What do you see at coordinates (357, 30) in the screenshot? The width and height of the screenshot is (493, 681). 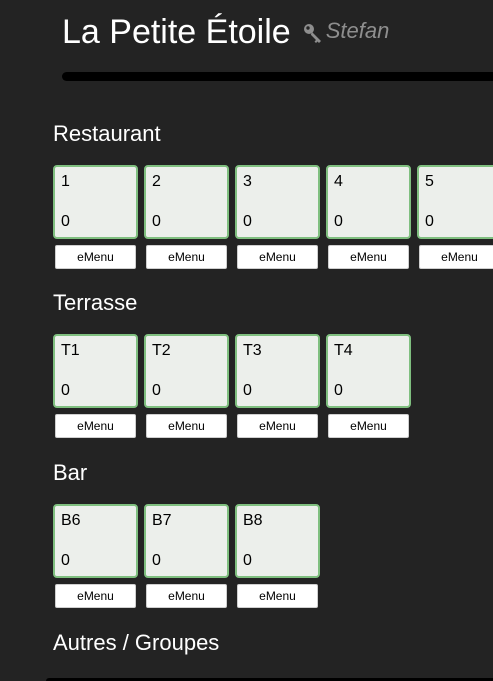 I see `user-name: Stefan` at bounding box center [357, 30].